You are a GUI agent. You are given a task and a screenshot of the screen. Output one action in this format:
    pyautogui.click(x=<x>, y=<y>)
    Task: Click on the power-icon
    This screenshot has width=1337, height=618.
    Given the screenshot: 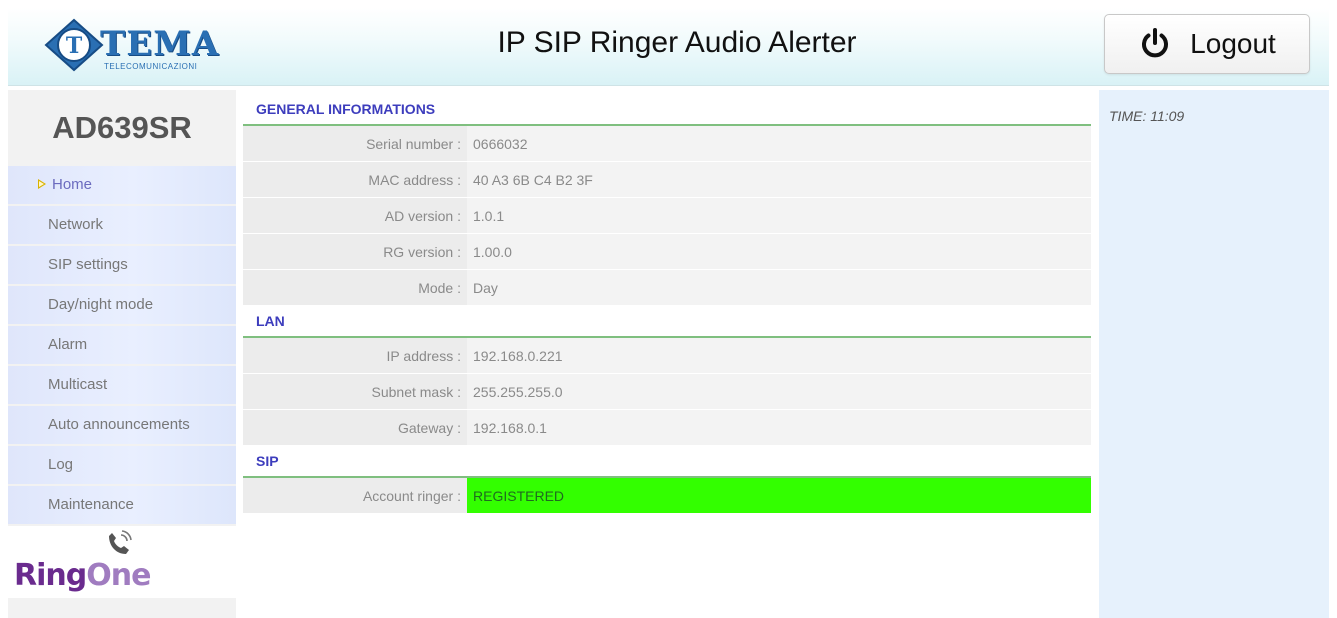 What is the action you would take?
    pyautogui.click(x=1155, y=43)
    